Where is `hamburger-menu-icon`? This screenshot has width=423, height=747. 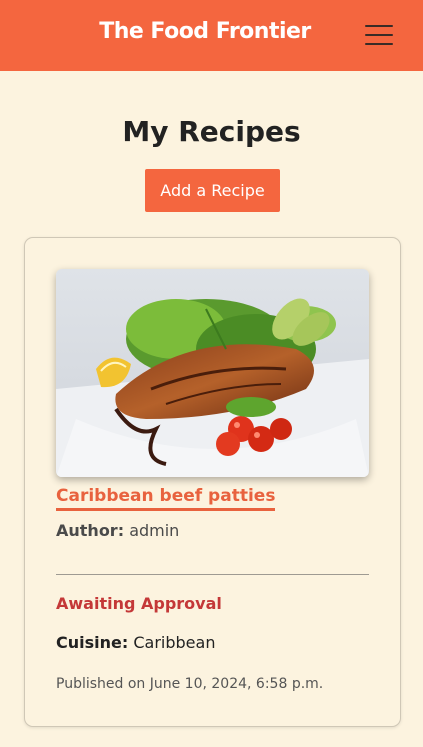
hamburger-menu-icon is located at coordinates (379, 35).